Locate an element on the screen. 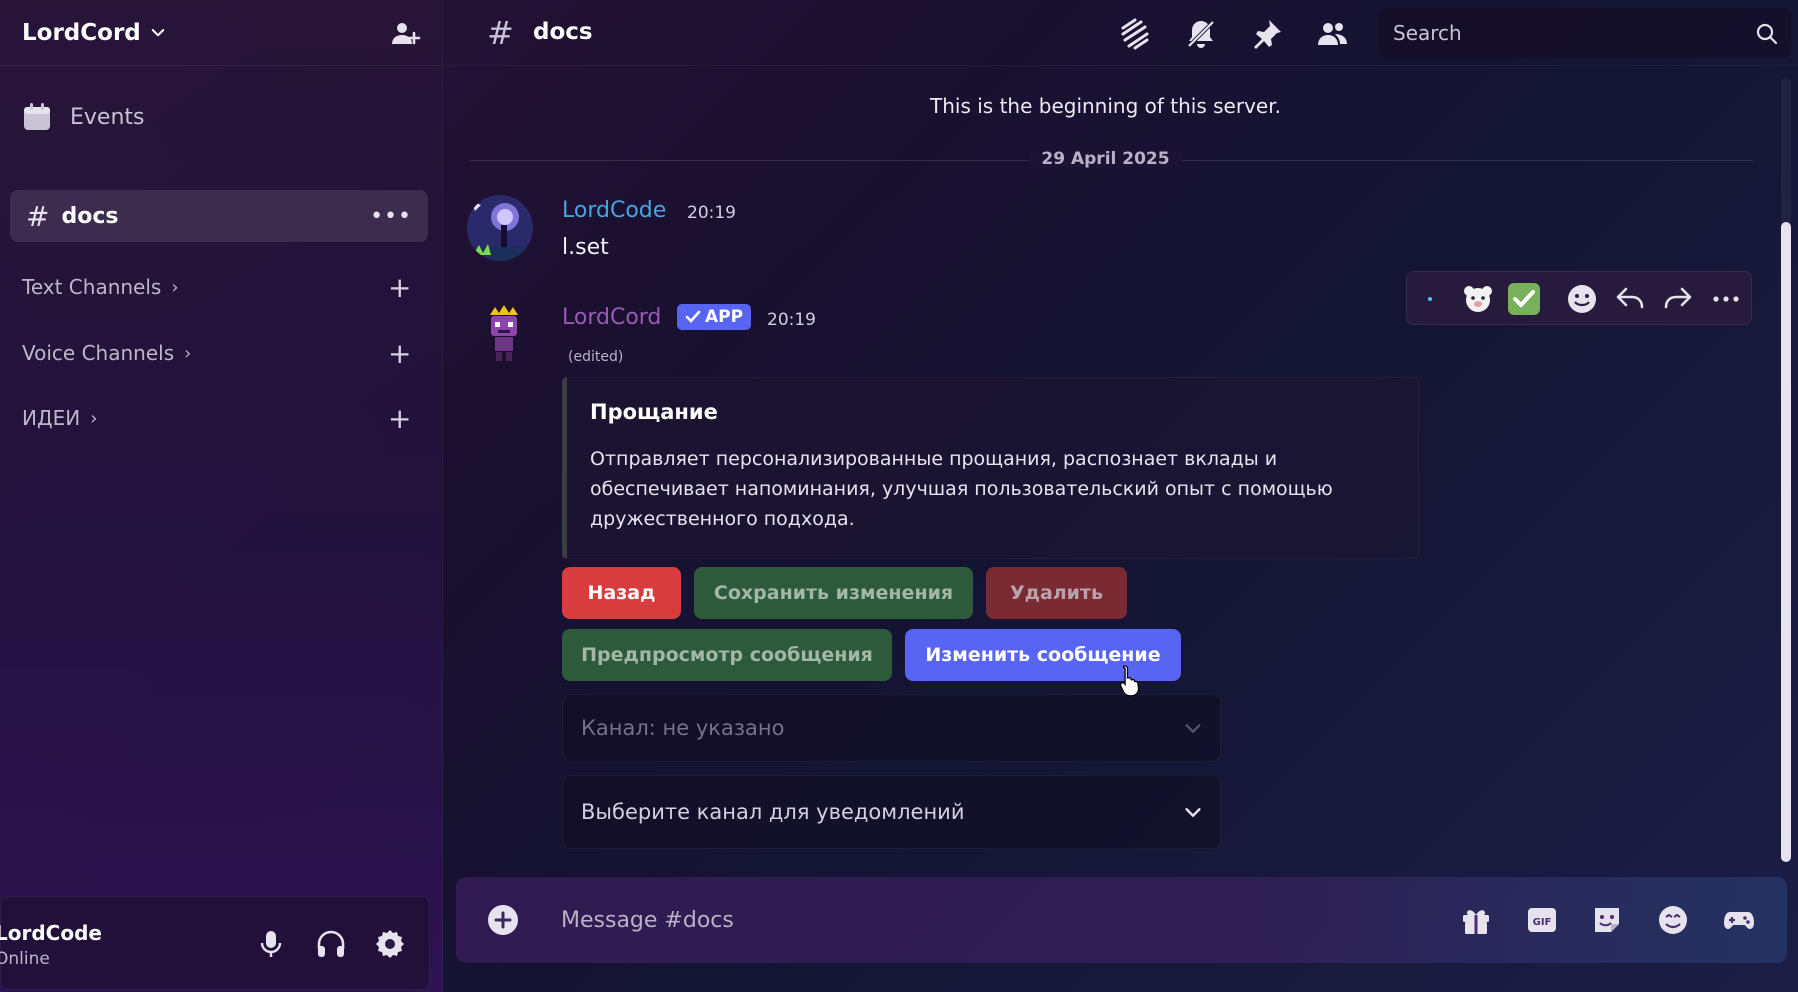  scrollbar-thumb is located at coordinates (1786, 542).